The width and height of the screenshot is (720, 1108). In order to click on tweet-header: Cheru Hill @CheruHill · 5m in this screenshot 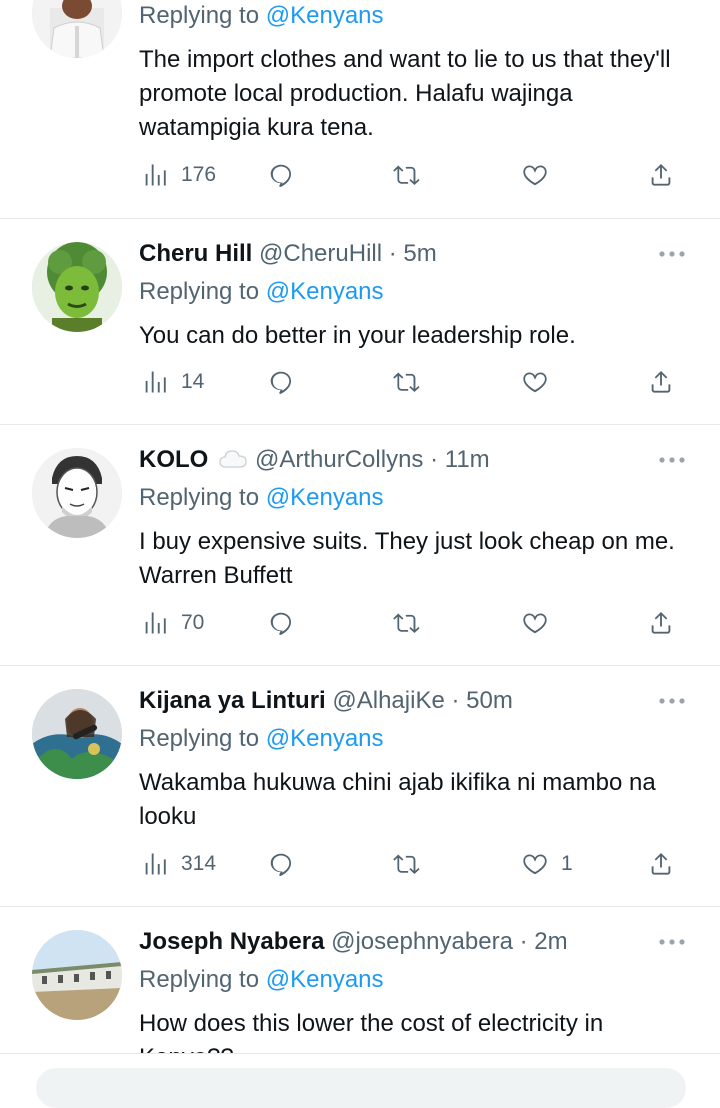, I will do `click(288, 254)`.